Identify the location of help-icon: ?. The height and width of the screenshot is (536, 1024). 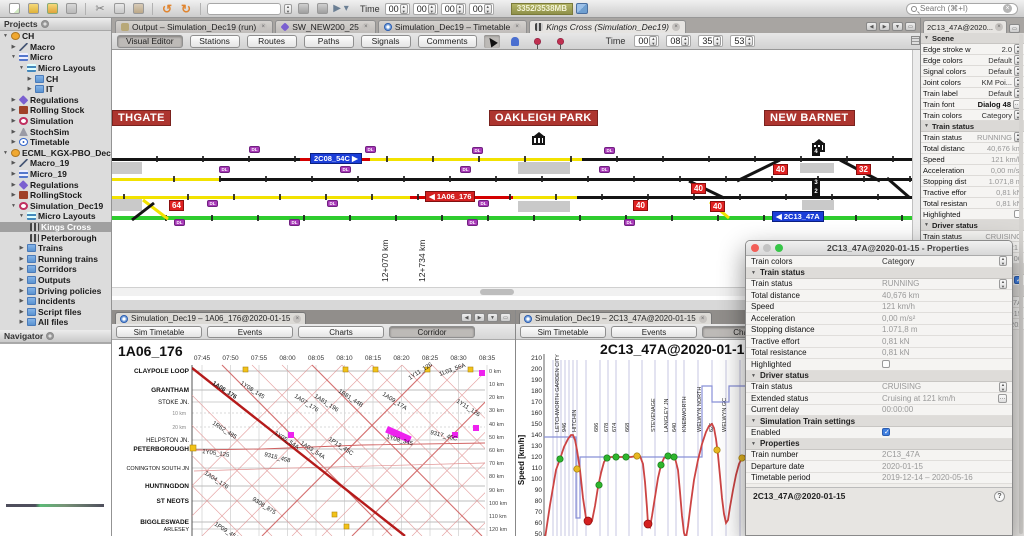
(999, 496).